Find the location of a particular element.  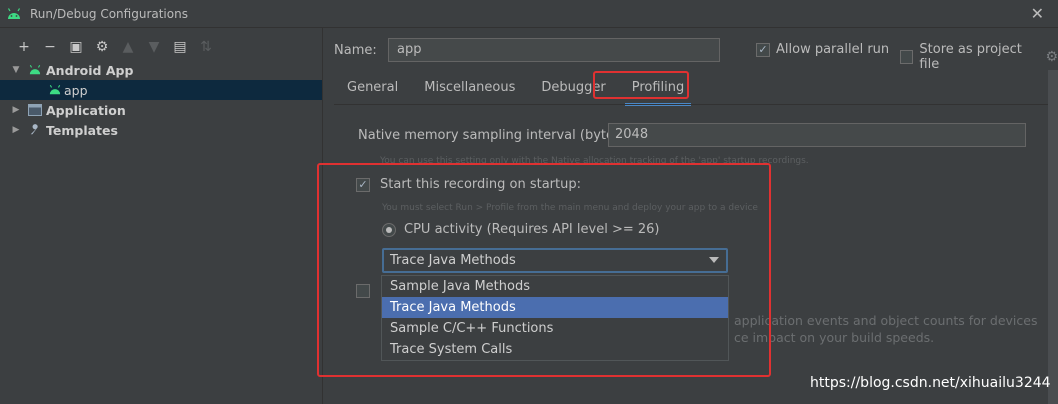

tree-item-app: app is located at coordinates (161, 90).